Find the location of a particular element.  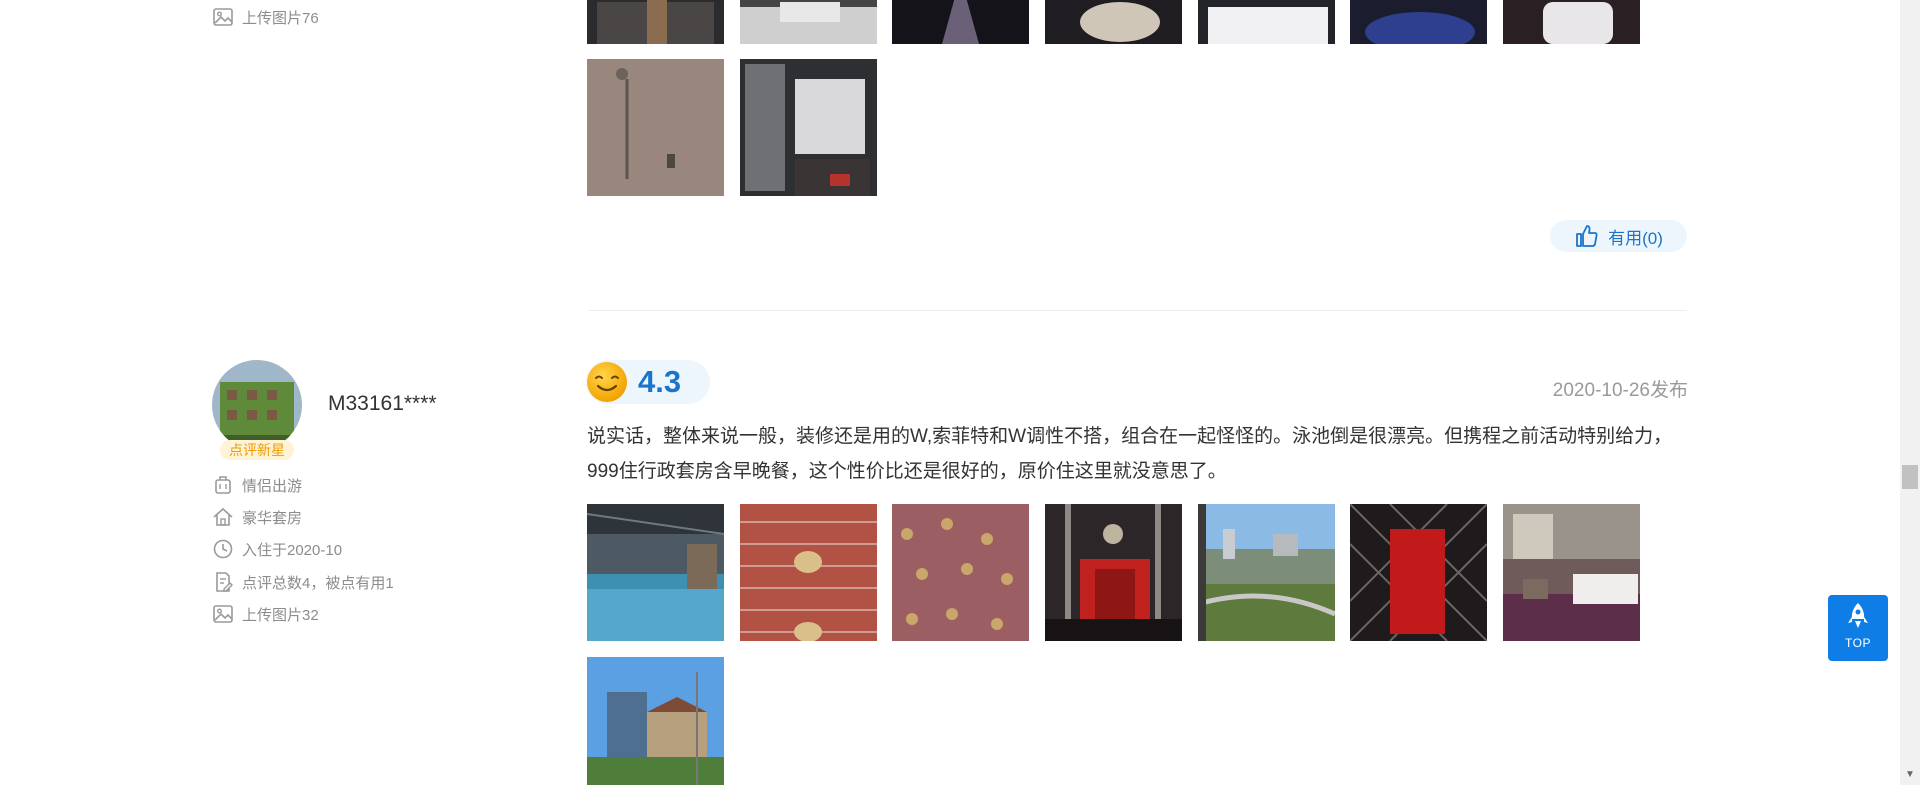

useful-button: 有用(0) is located at coordinates (1618, 236).